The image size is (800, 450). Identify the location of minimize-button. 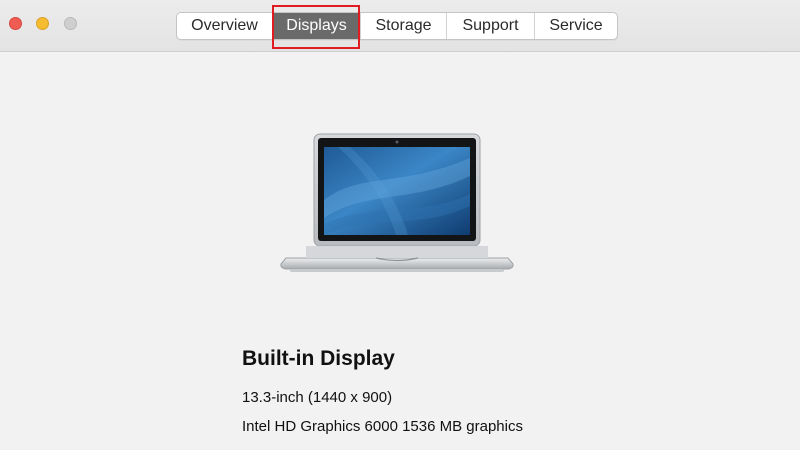
(42, 23).